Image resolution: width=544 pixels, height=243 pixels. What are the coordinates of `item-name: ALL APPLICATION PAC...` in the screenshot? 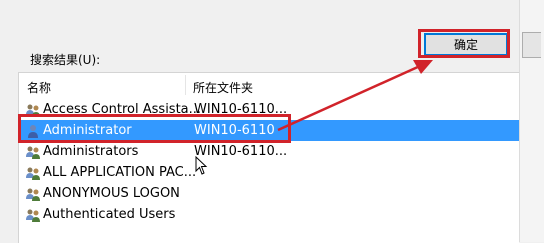 It's located at (120, 172).